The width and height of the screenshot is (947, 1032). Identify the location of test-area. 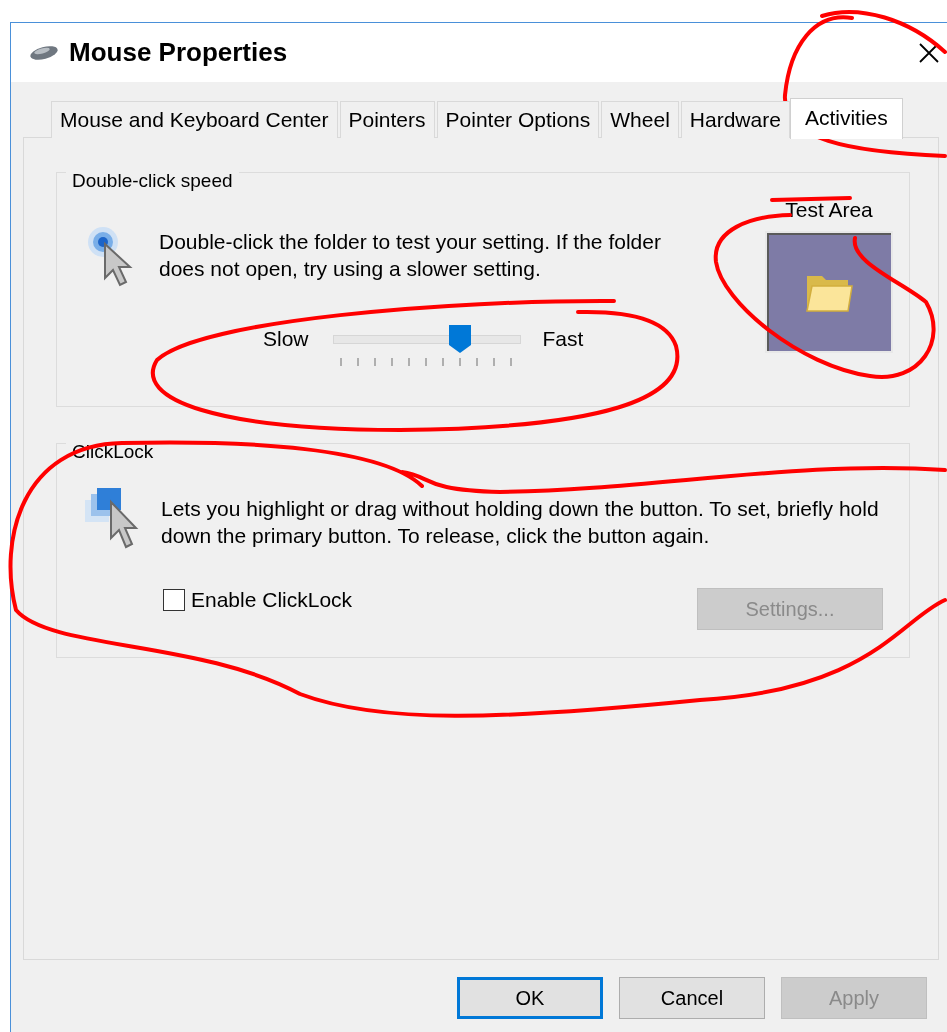
(829, 292).